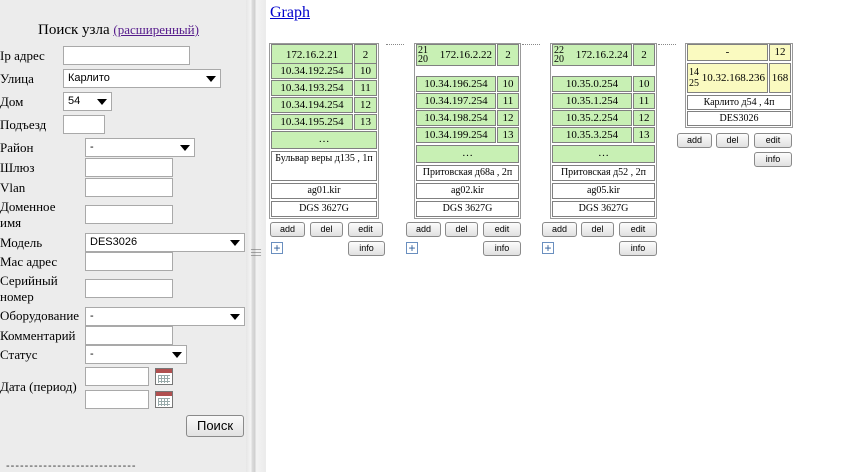 This screenshot has width=868, height=472. Describe the element at coordinates (739, 102) in the screenshot. I see `node-address: Карлито д54 , 4п` at that location.